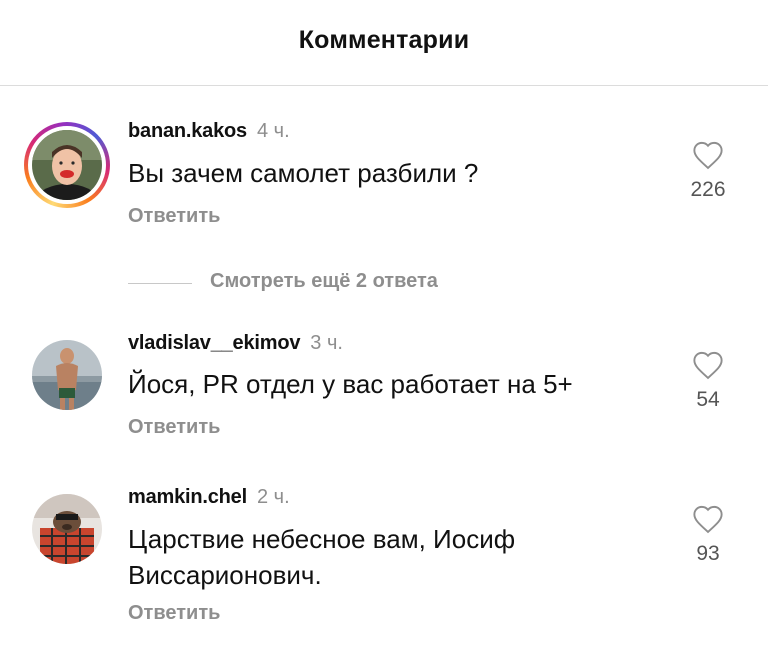 The height and width of the screenshot is (662, 768). What do you see at coordinates (708, 553) in the screenshot?
I see `like-count: 93` at bounding box center [708, 553].